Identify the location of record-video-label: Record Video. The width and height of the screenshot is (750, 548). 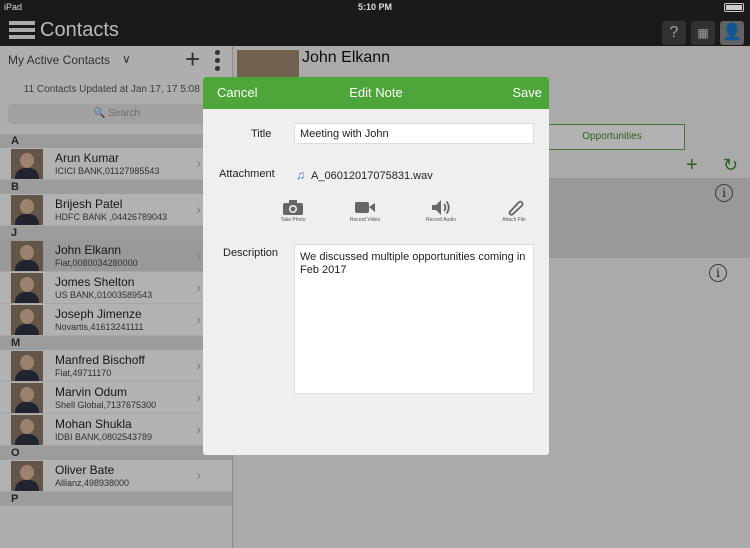
(365, 220).